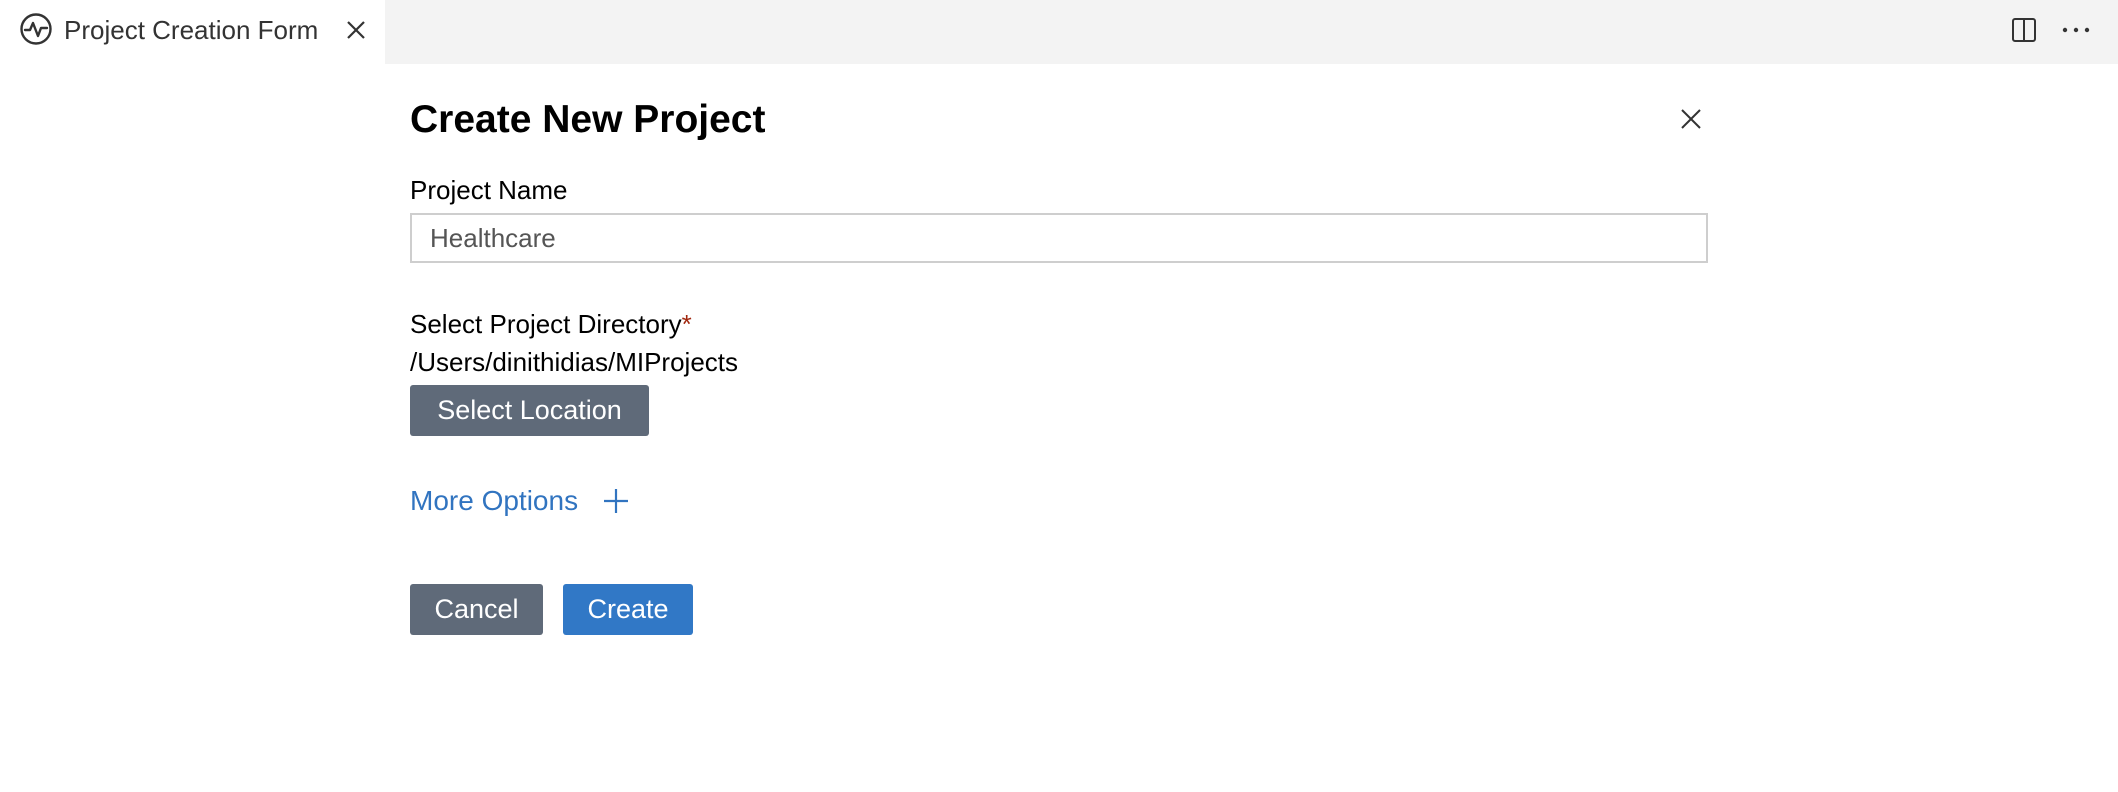  Describe the element at coordinates (356, 30) in the screenshot. I see `tab-close-icon` at that location.